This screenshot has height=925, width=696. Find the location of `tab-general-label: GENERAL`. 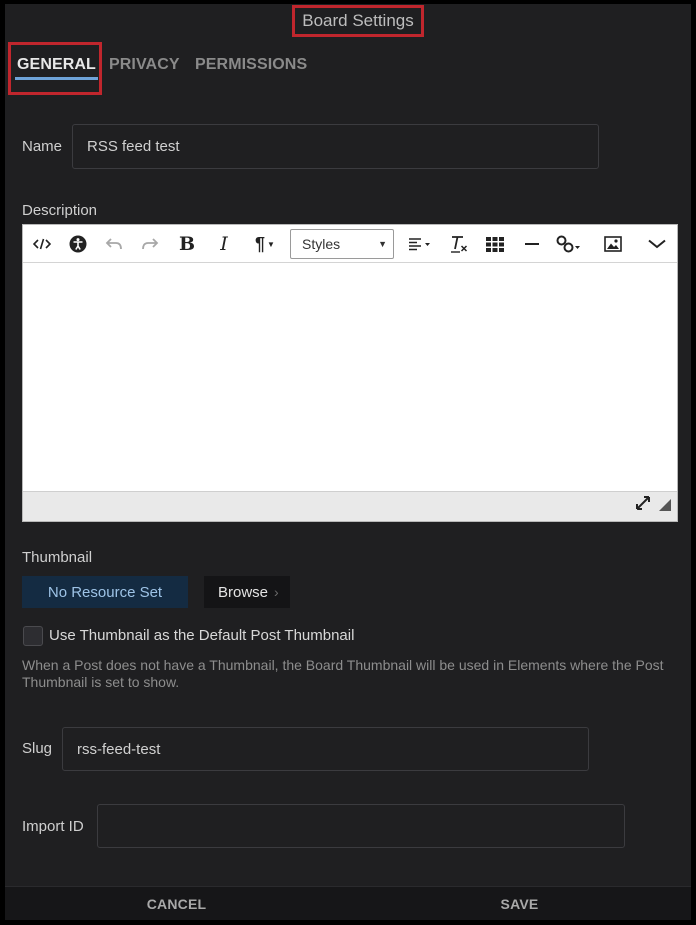

tab-general-label: GENERAL is located at coordinates (56, 64).